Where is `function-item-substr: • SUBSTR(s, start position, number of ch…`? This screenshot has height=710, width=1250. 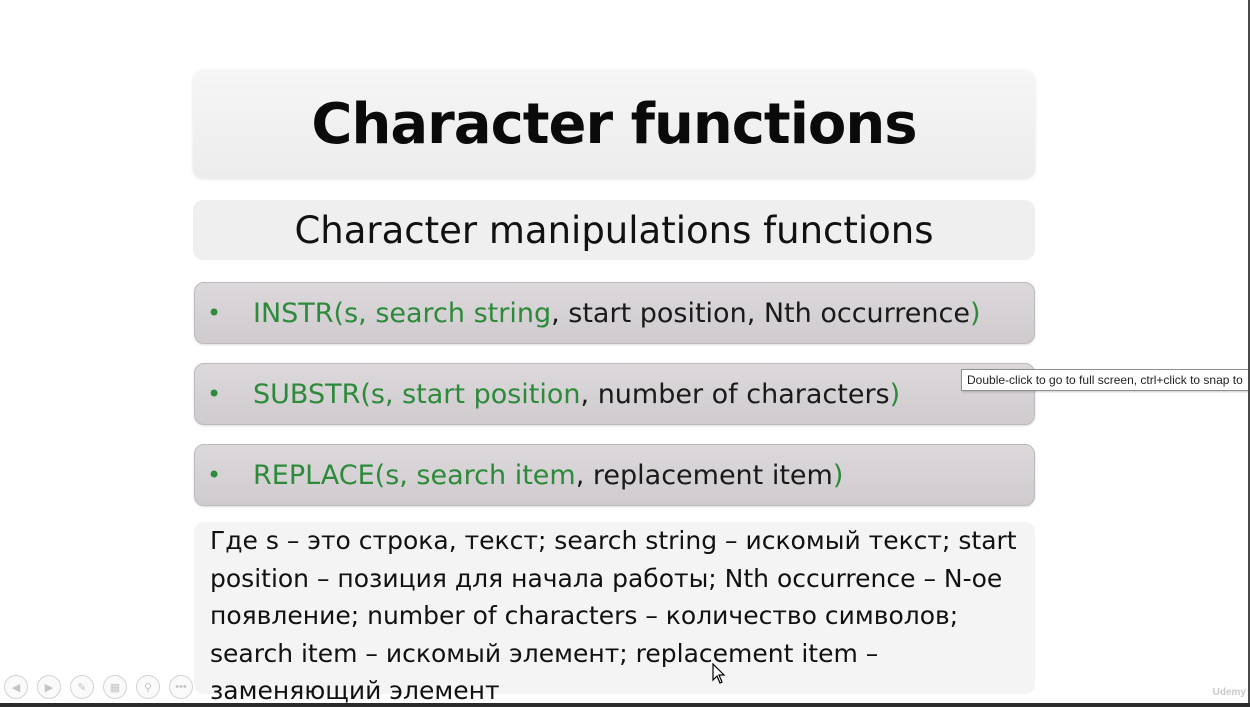 function-item-substr: • SUBSTR(s, start position, number of ch… is located at coordinates (614, 394).